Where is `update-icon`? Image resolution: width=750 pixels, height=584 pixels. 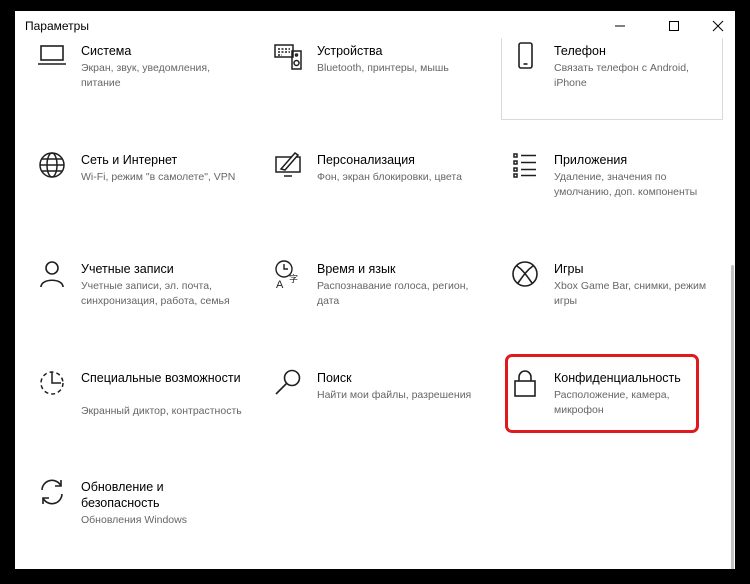 update-icon is located at coordinates (52, 492).